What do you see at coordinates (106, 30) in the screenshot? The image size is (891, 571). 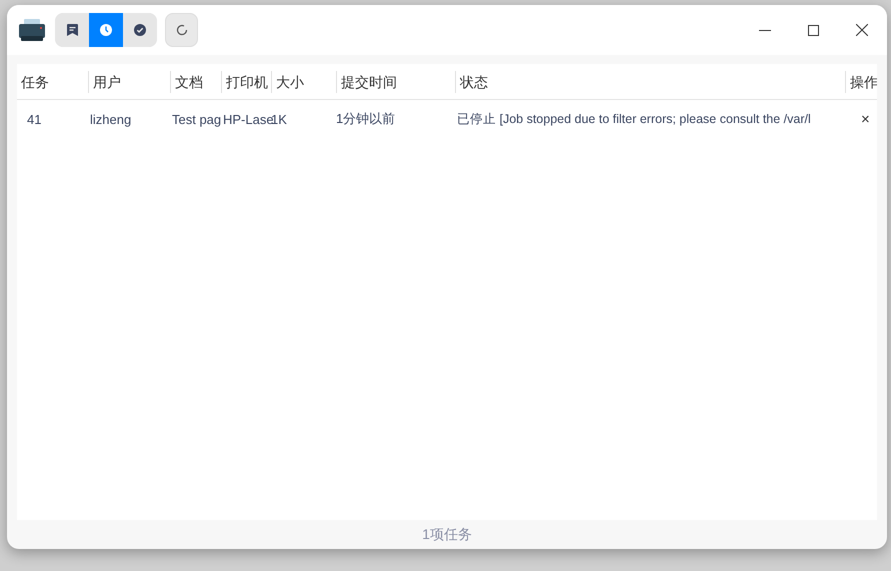 I see `clock-icon` at bounding box center [106, 30].